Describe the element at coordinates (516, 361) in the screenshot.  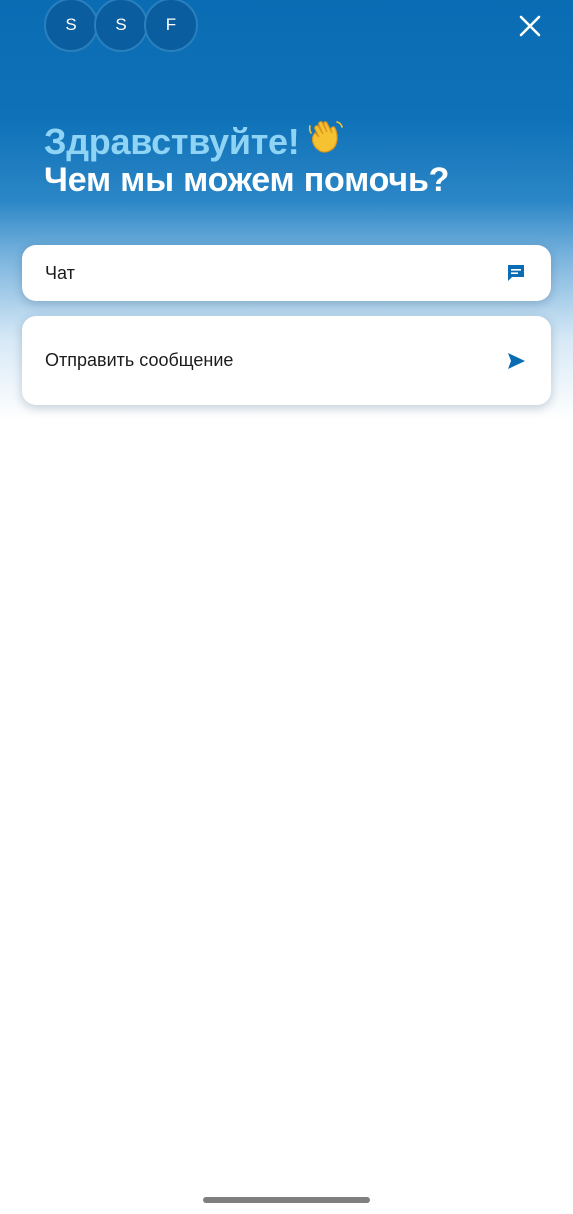
I see `send-icon` at that location.